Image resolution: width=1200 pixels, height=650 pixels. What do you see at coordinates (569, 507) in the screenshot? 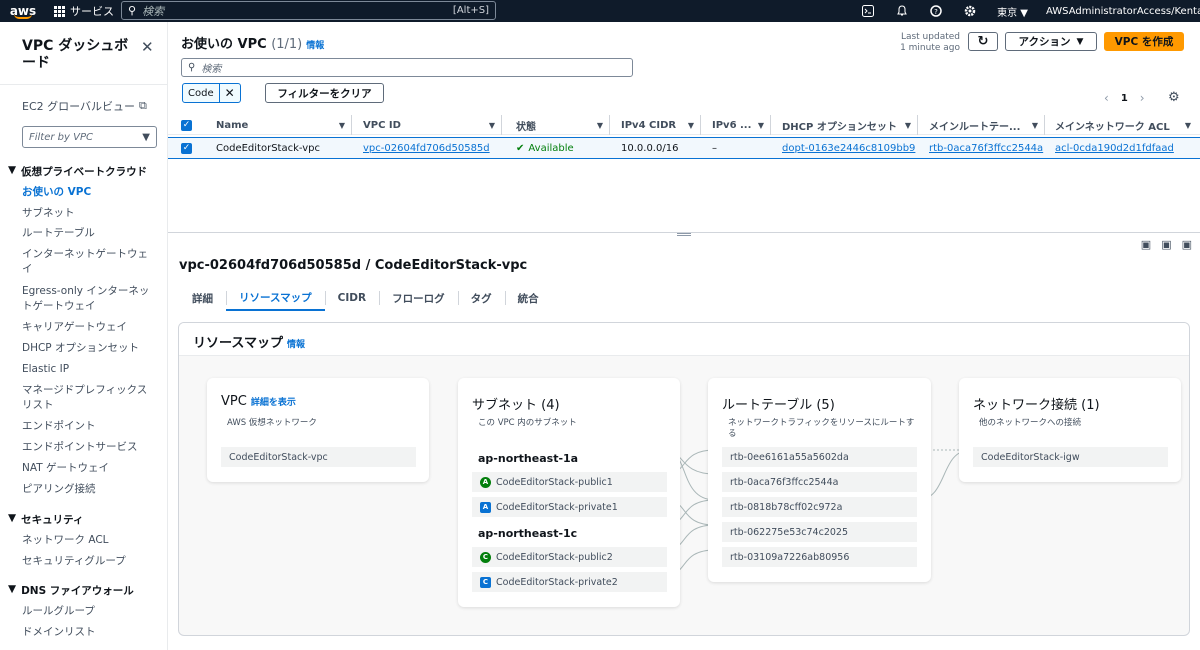
I see `subnet-node: A CodeEditorStack-private1` at bounding box center [569, 507].